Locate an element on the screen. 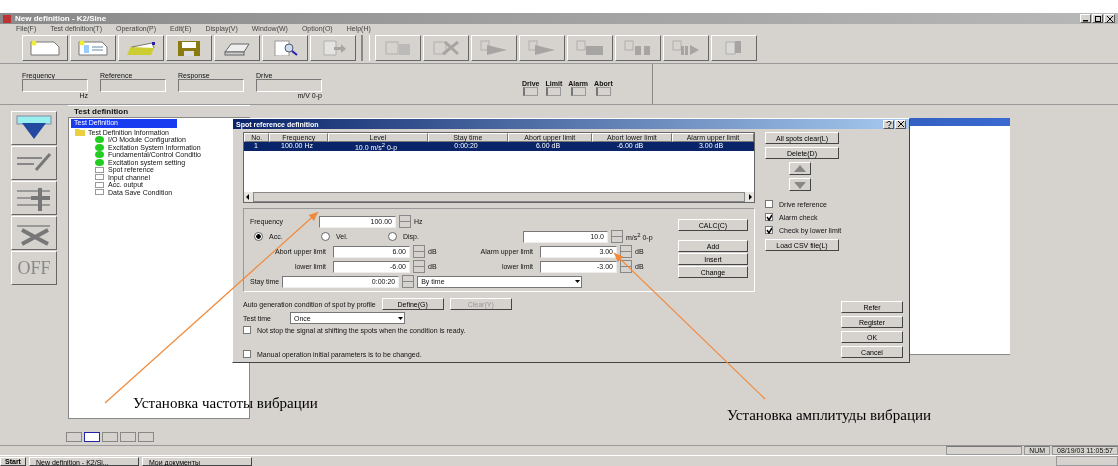 This screenshot has width=1118, height=466. maximize-button is located at coordinates (1097, 18).